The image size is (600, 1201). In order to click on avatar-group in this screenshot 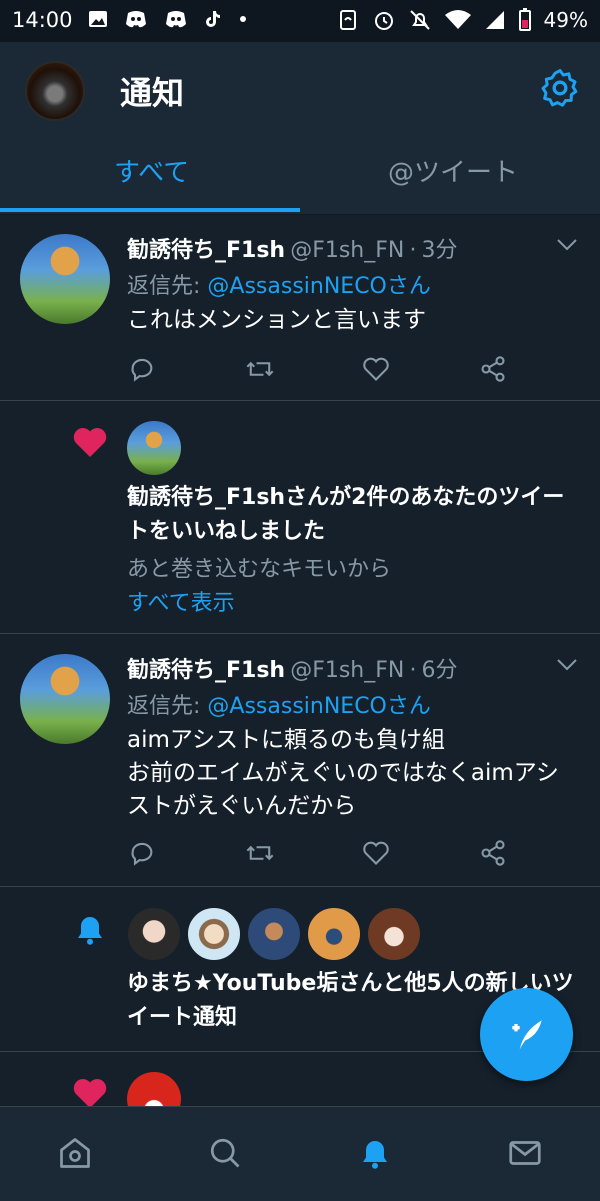, I will do `click(274, 934)`.